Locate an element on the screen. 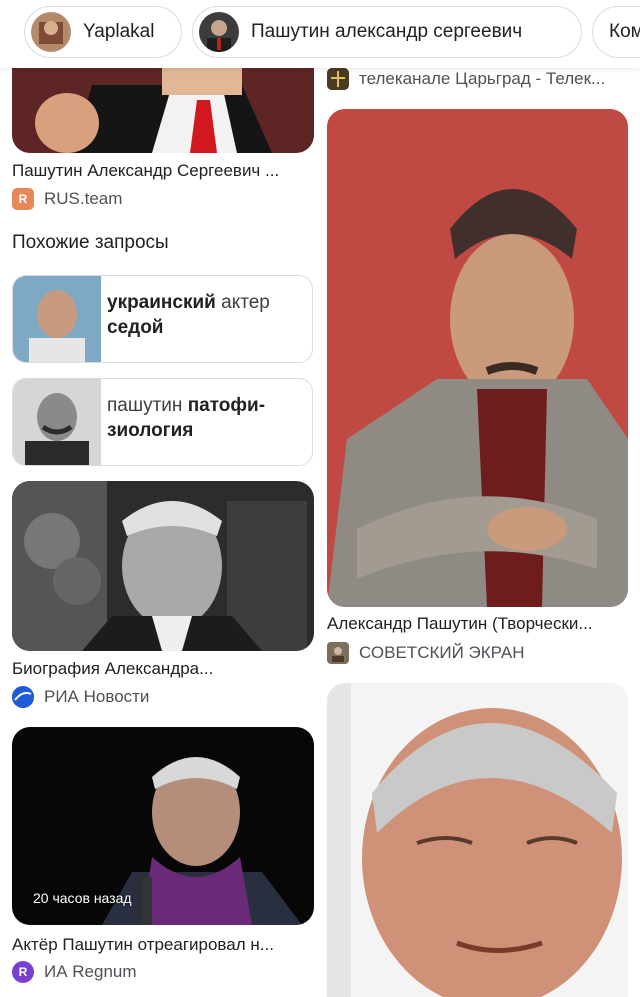  result-source-4: СОВЕТСКИЙ ЭКРАН is located at coordinates (425, 653).